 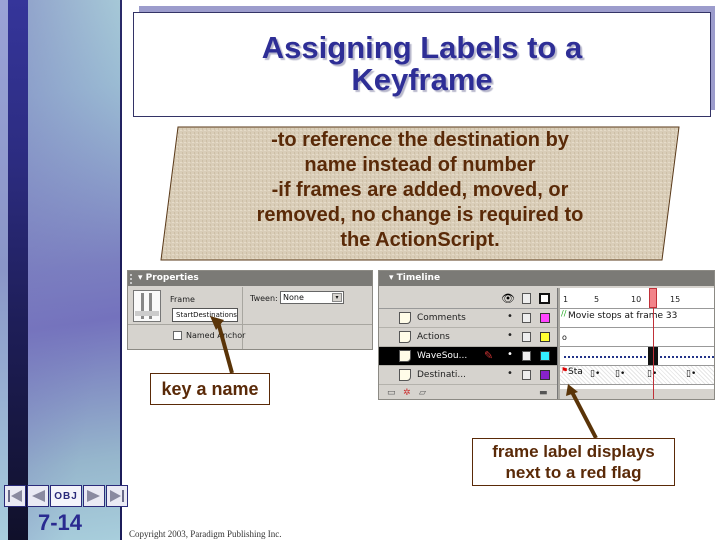 What do you see at coordinates (623, 316) in the screenshot?
I see `frame-label-text: Movie stops at frame 33` at bounding box center [623, 316].